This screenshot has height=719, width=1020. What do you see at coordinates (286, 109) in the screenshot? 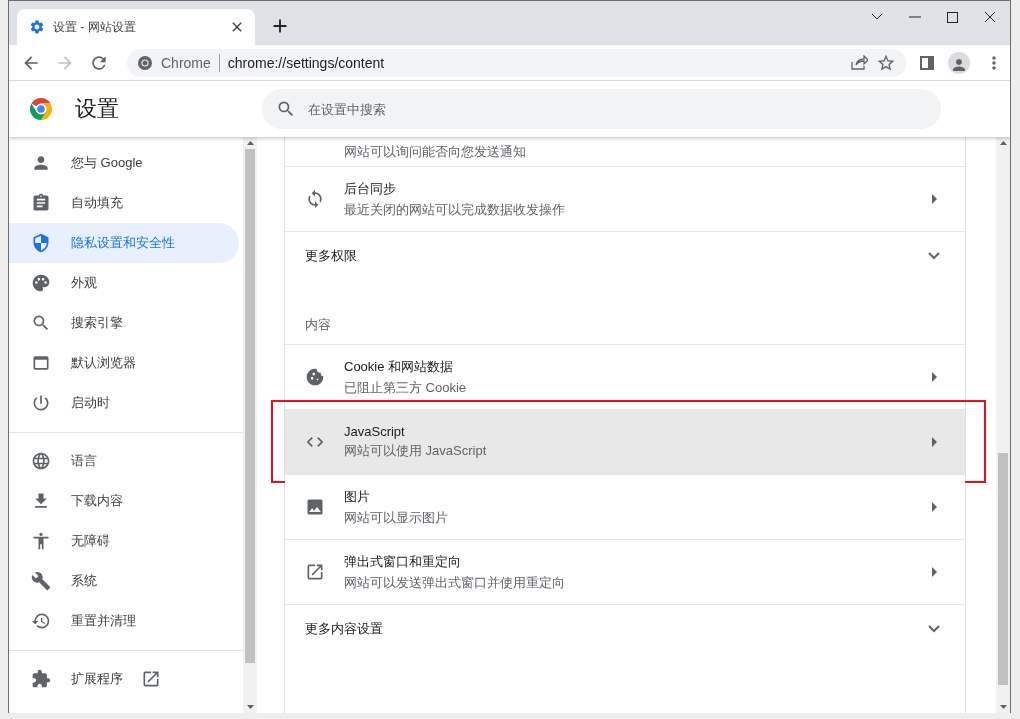
I see `search-icon` at bounding box center [286, 109].